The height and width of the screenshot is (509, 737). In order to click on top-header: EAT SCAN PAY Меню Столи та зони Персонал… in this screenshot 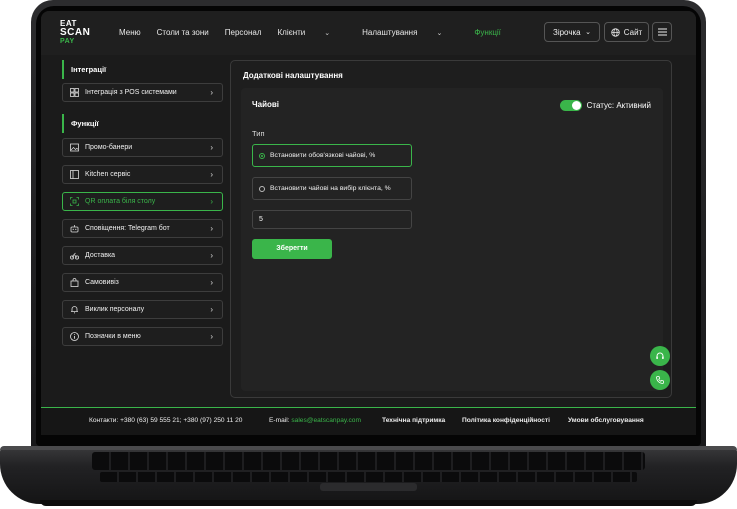, I will do `click(368, 33)`.